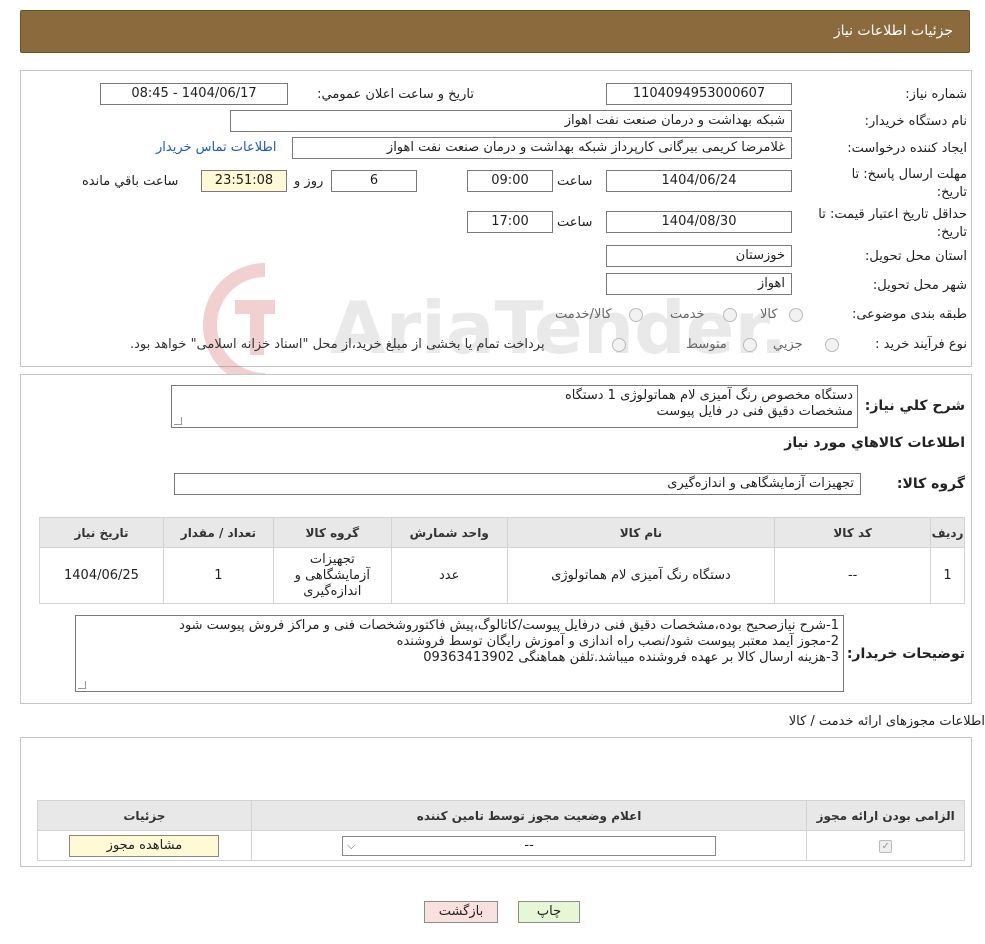  I want to click on deadline-time-label: ساعت, so click(575, 181).